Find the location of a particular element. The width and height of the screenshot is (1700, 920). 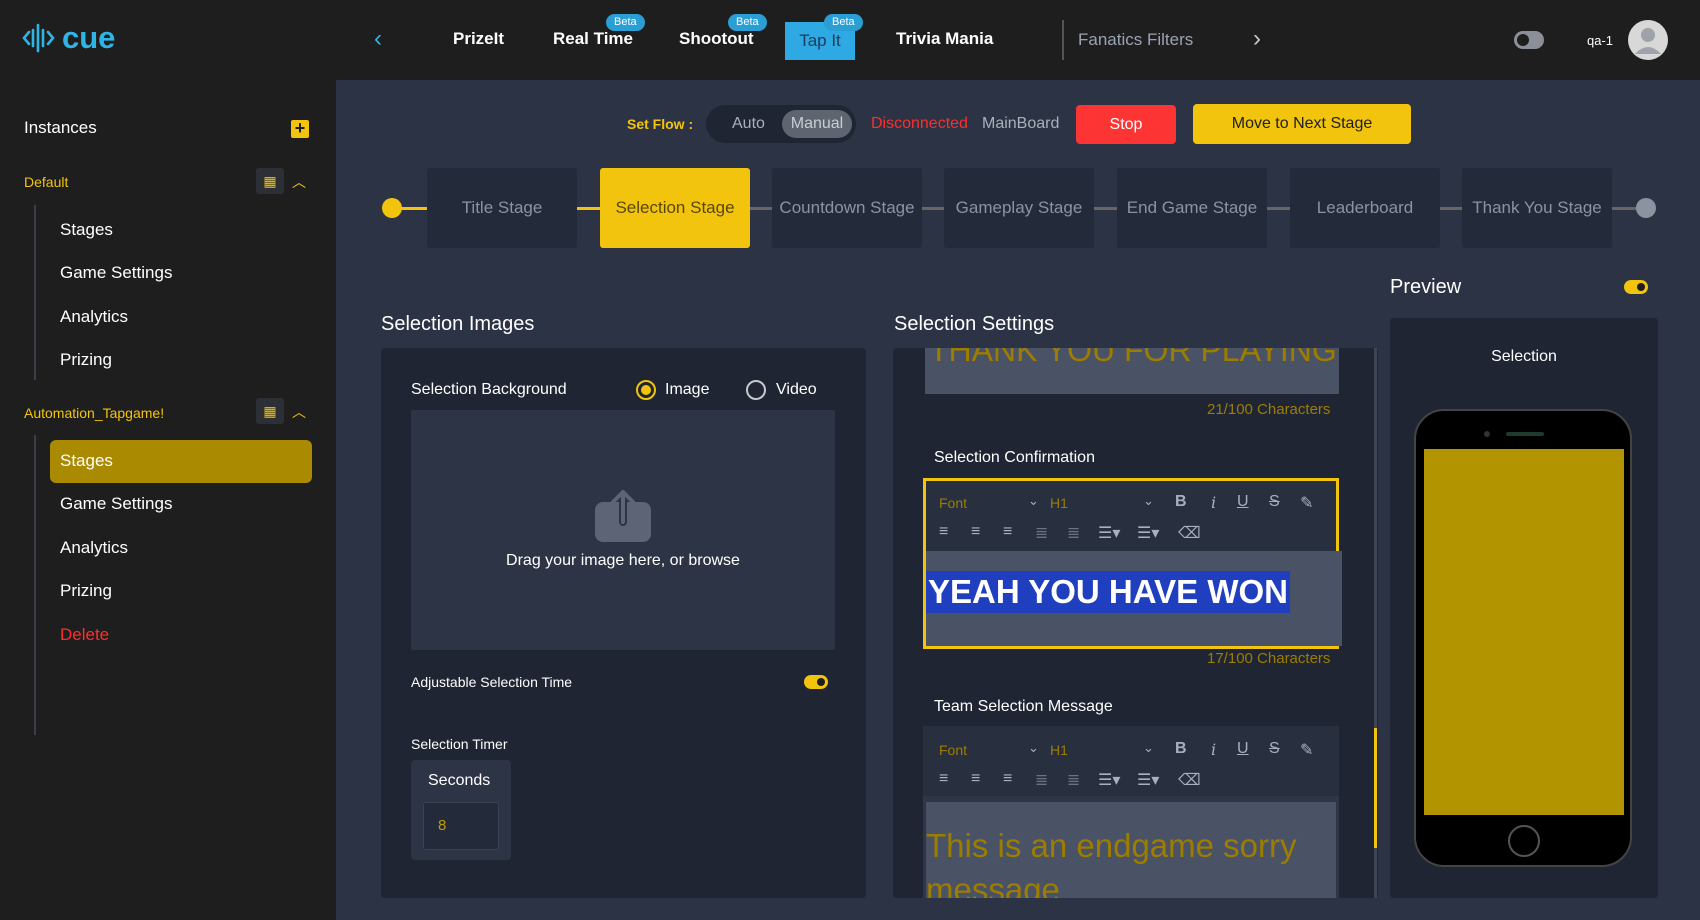

selection-timer-label: Selection Timer is located at coordinates (459, 744).